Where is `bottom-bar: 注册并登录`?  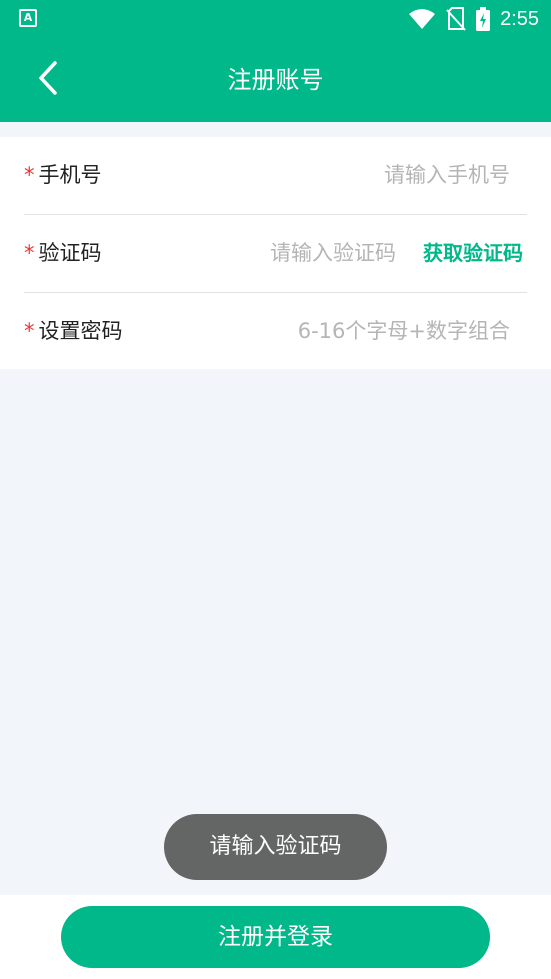
bottom-bar: 注册并登录 is located at coordinates (275, 937).